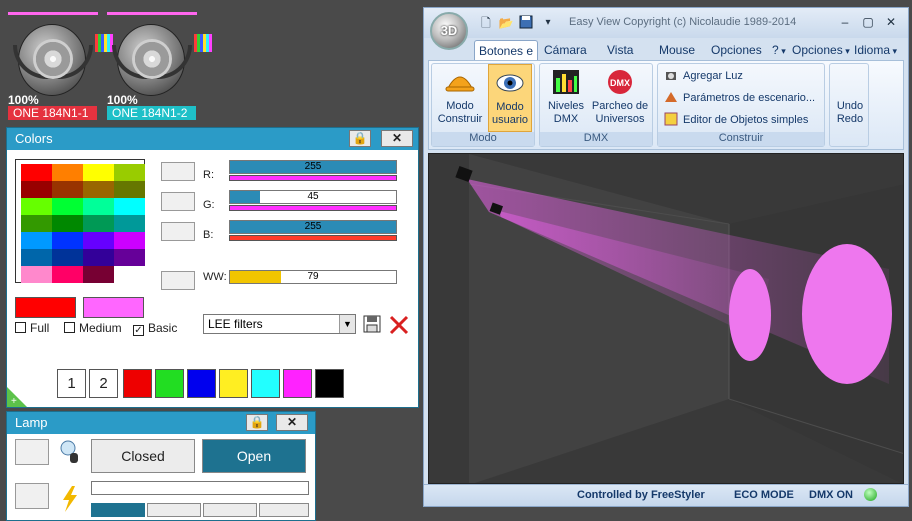 This screenshot has height=521, width=912. Describe the element at coordinates (620, 97) in the screenshot. I see `parcheo-universos-button: DMX Parcheo de Universos` at that location.